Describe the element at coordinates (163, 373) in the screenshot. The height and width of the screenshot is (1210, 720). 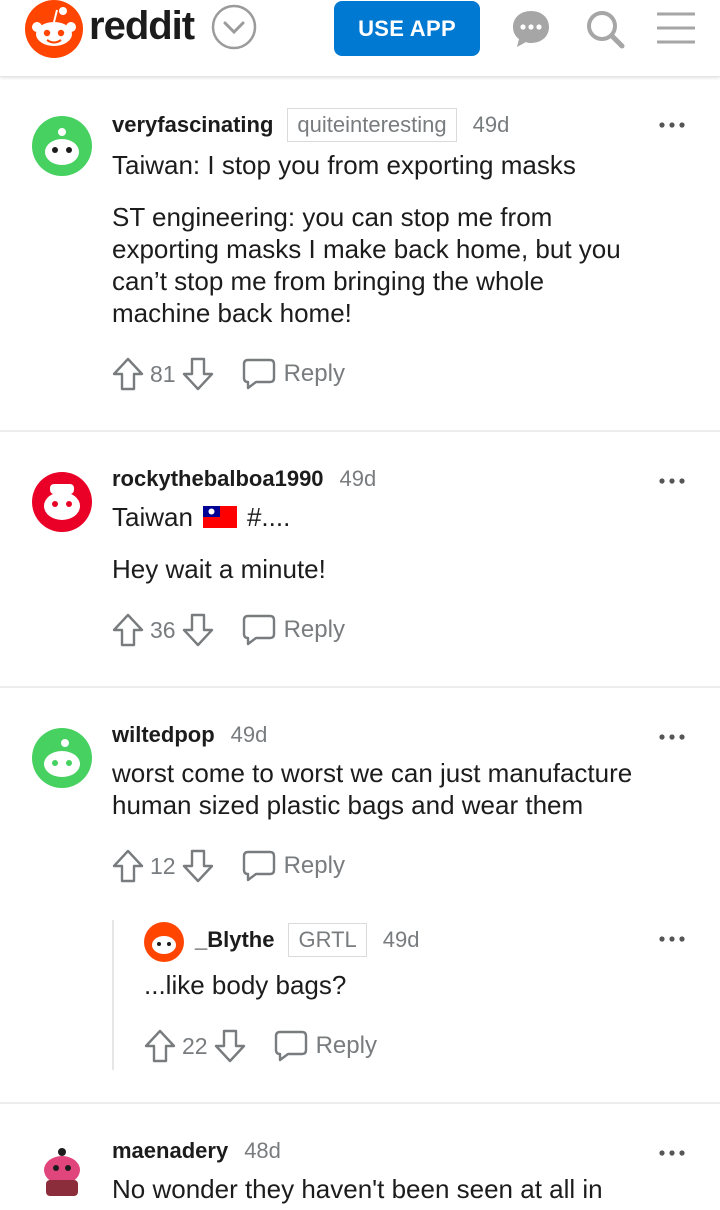
I see `vote-count: 81` at that location.